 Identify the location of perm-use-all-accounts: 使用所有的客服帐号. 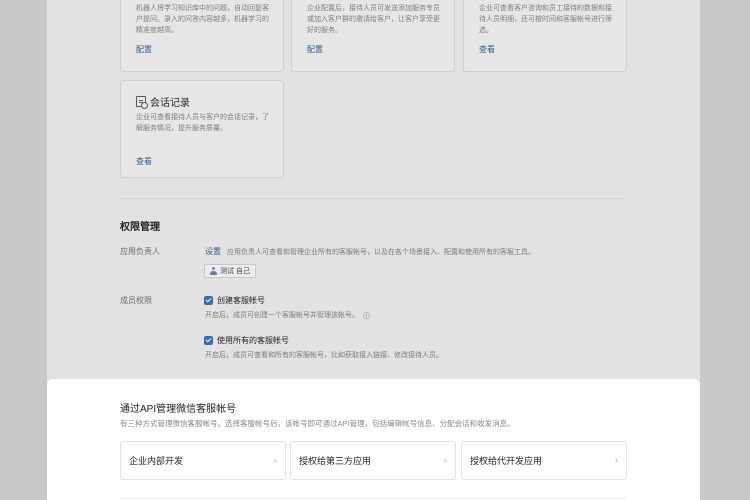
(246, 340).